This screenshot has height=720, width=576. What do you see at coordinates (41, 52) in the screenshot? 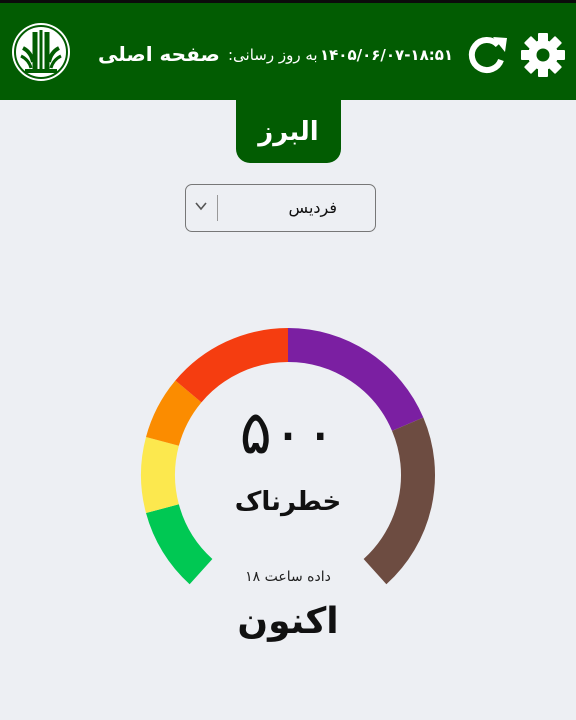
I see `department-of-environment-logo` at bounding box center [41, 52].